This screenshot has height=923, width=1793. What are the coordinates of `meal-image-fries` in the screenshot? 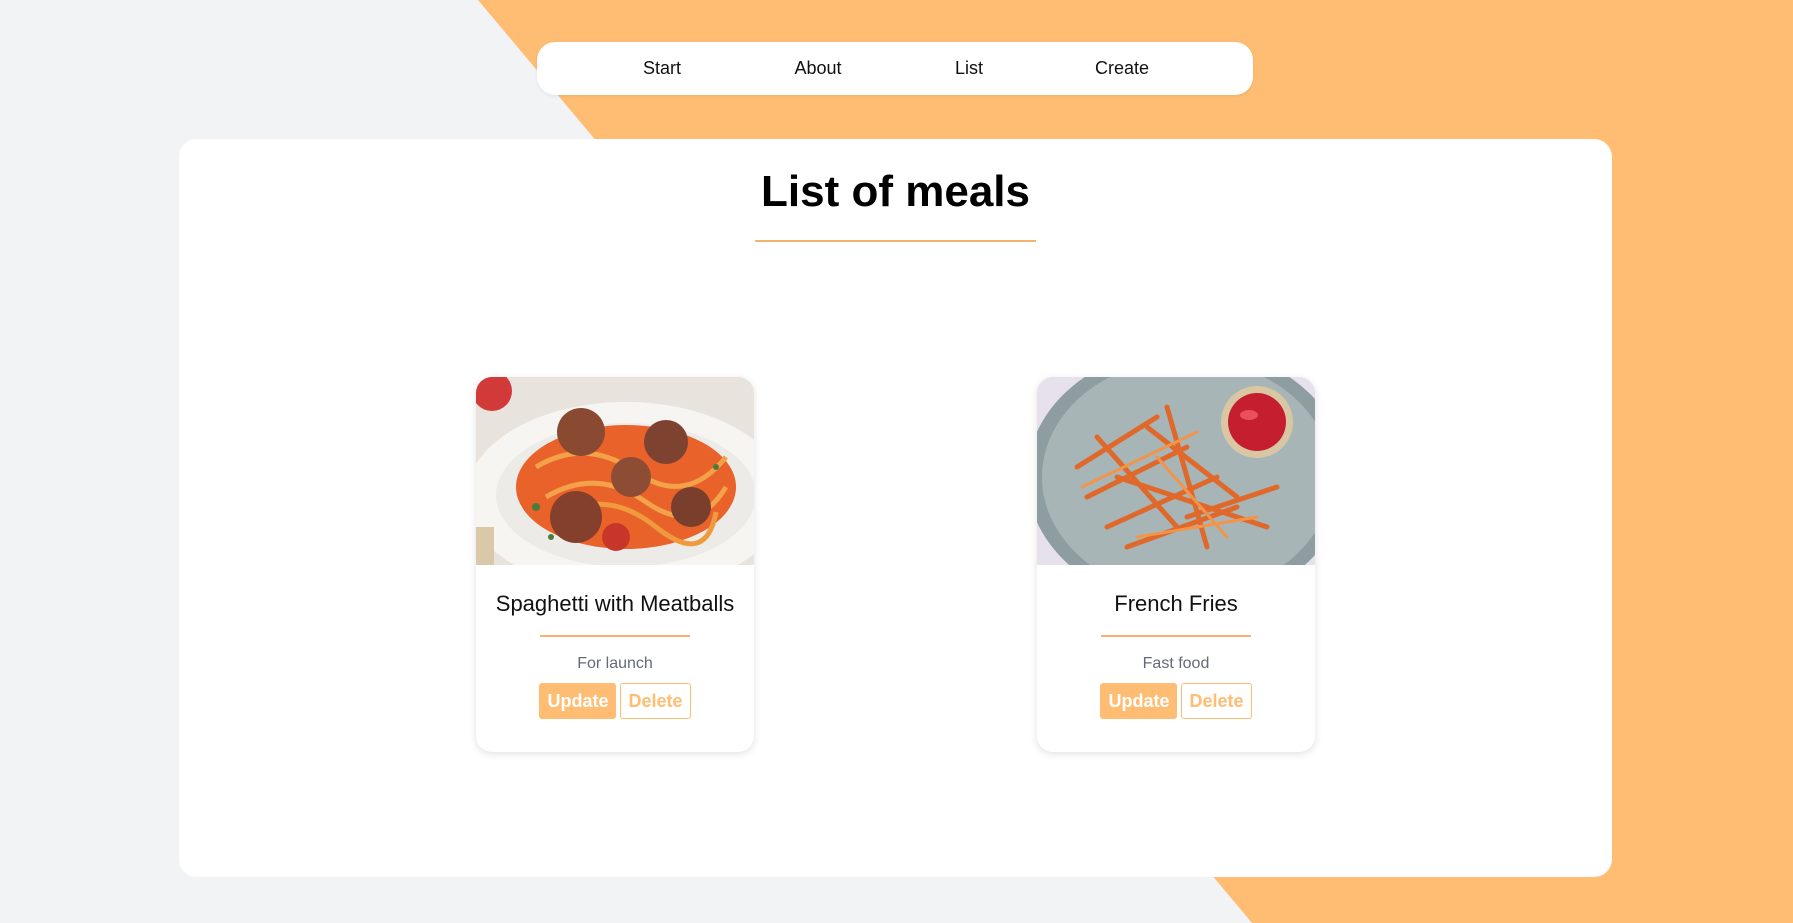 It's located at (1176, 471).